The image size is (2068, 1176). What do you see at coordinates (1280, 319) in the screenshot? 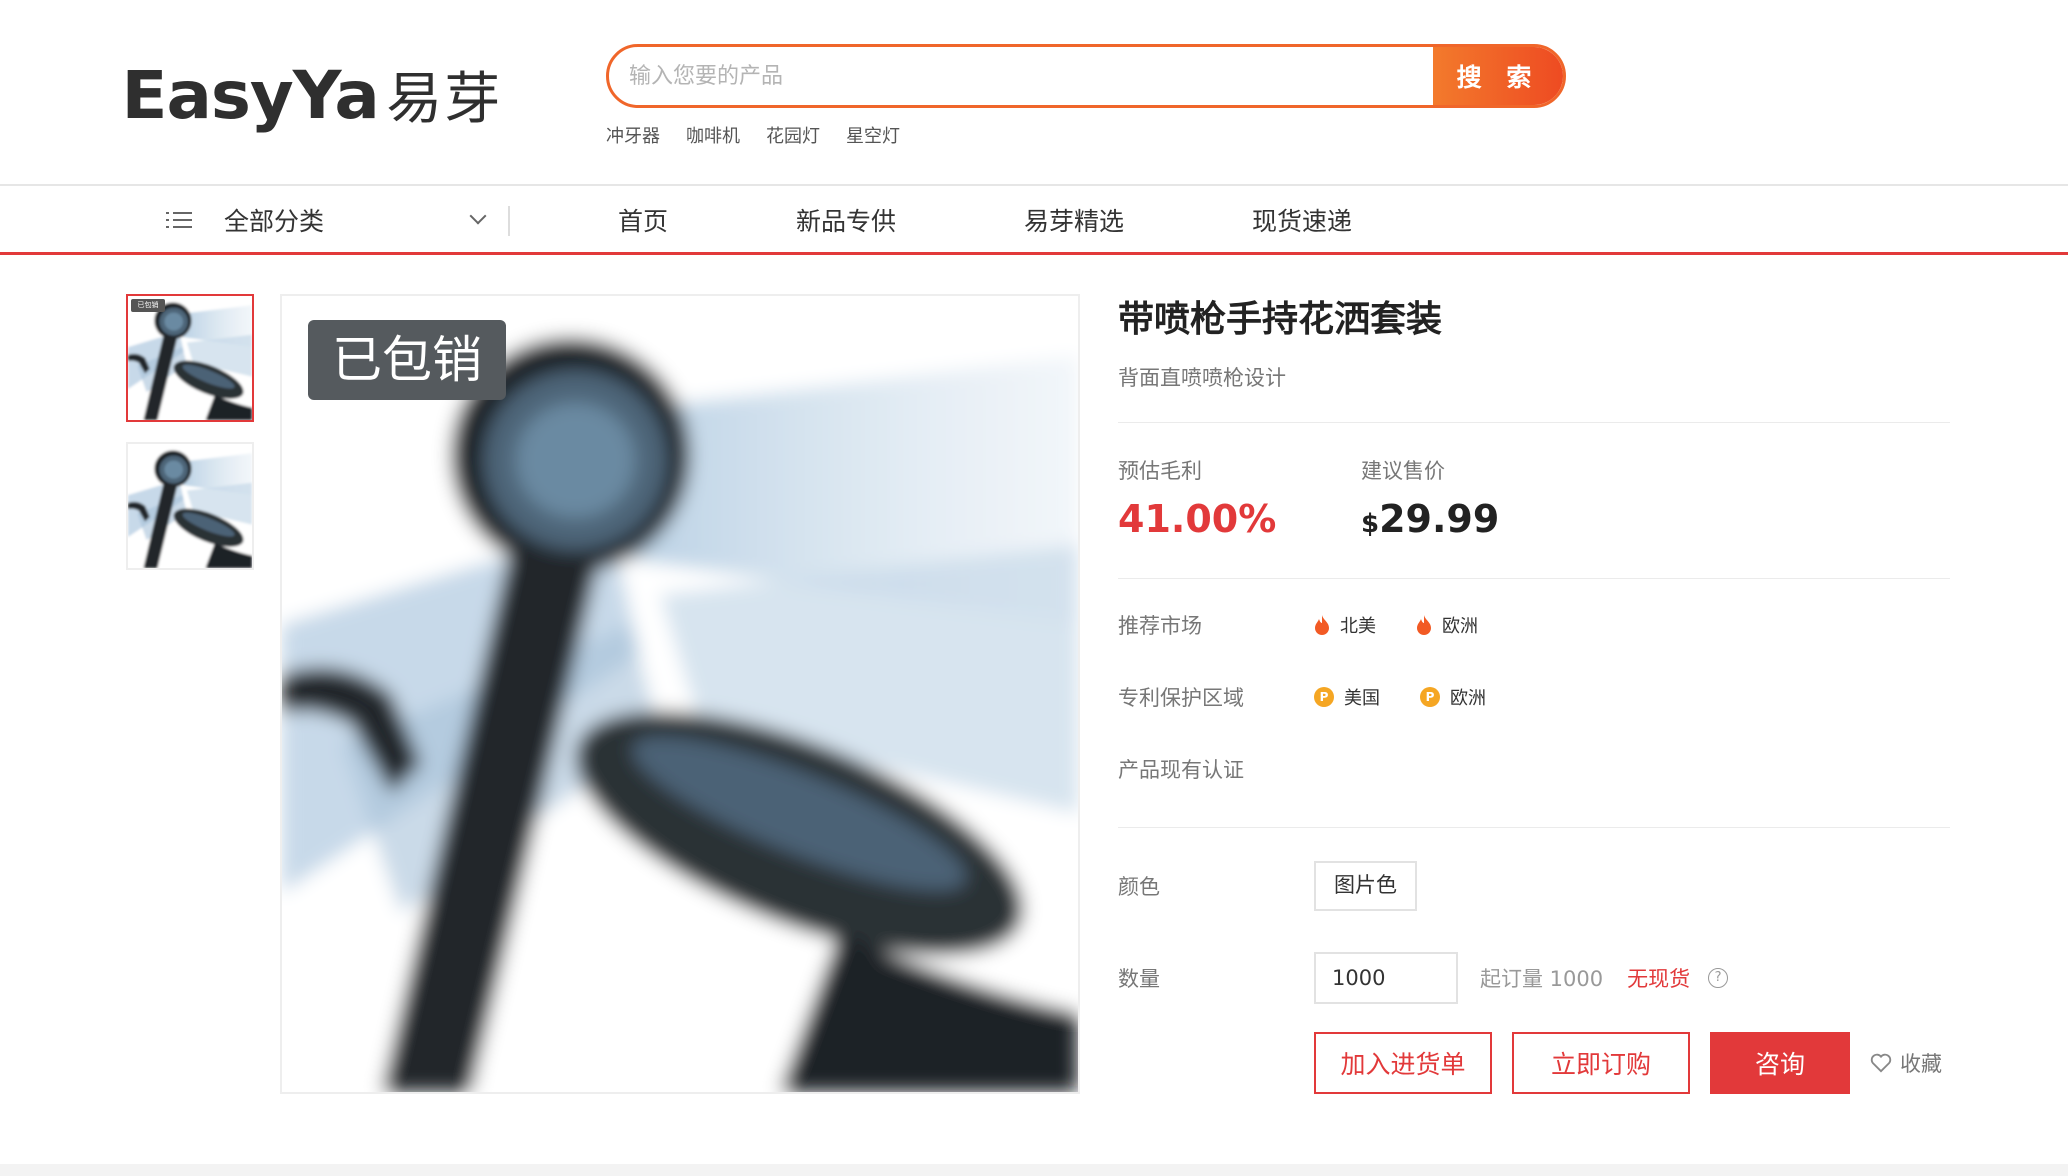
I see `product-title: 带喷枪手持花洒套装` at bounding box center [1280, 319].